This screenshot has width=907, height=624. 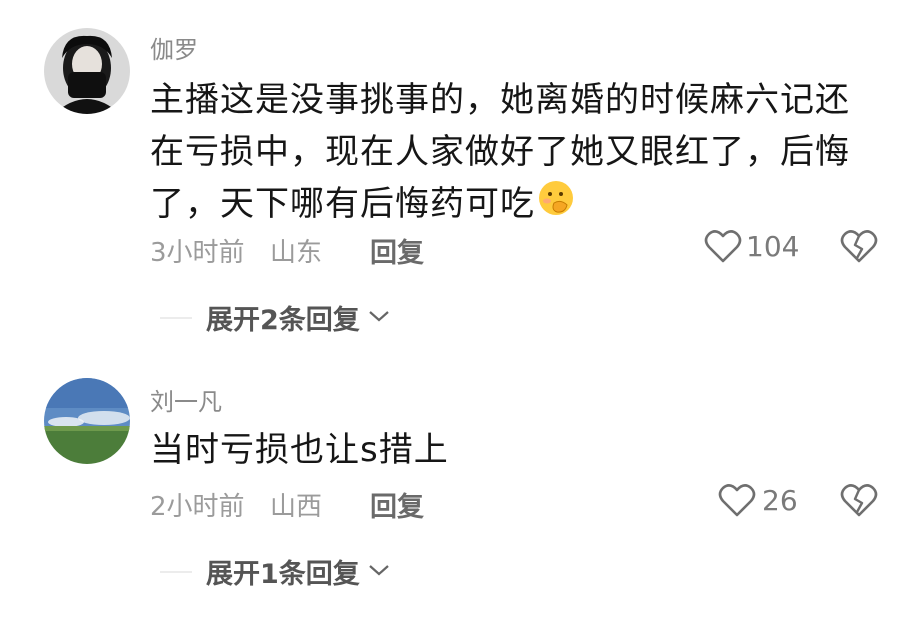 I want to click on comment-time: 2小时前, so click(x=197, y=507).